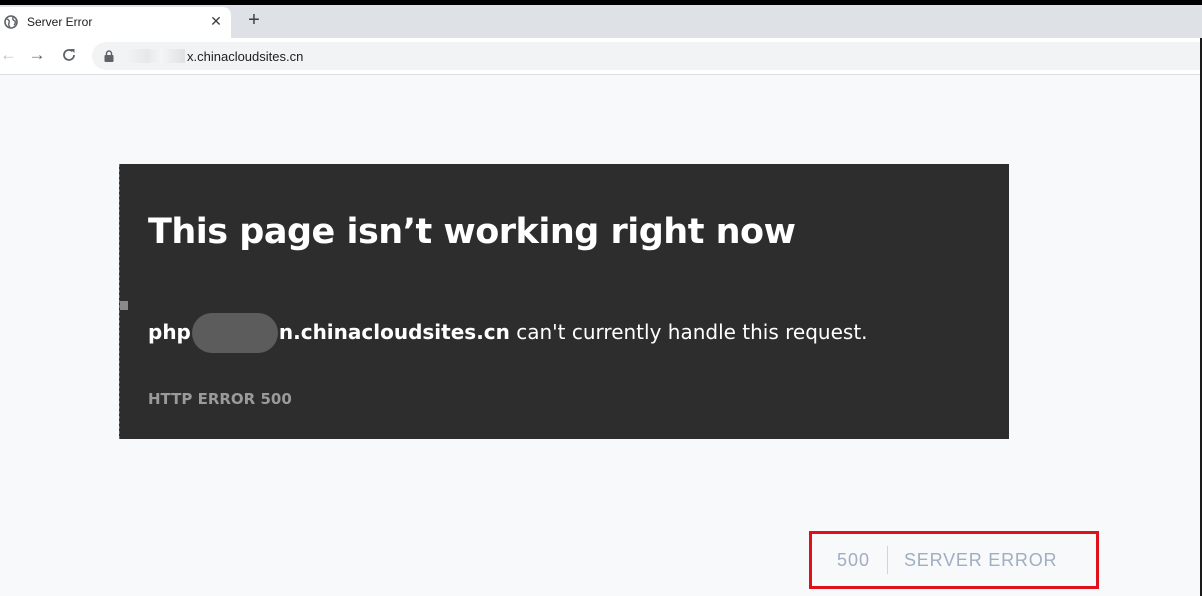 The width and height of the screenshot is (1202, 596). What do you see at coordinates (854, 560) in the screenshot?
I see `status-code: 500` at bounding box center [854, 560].